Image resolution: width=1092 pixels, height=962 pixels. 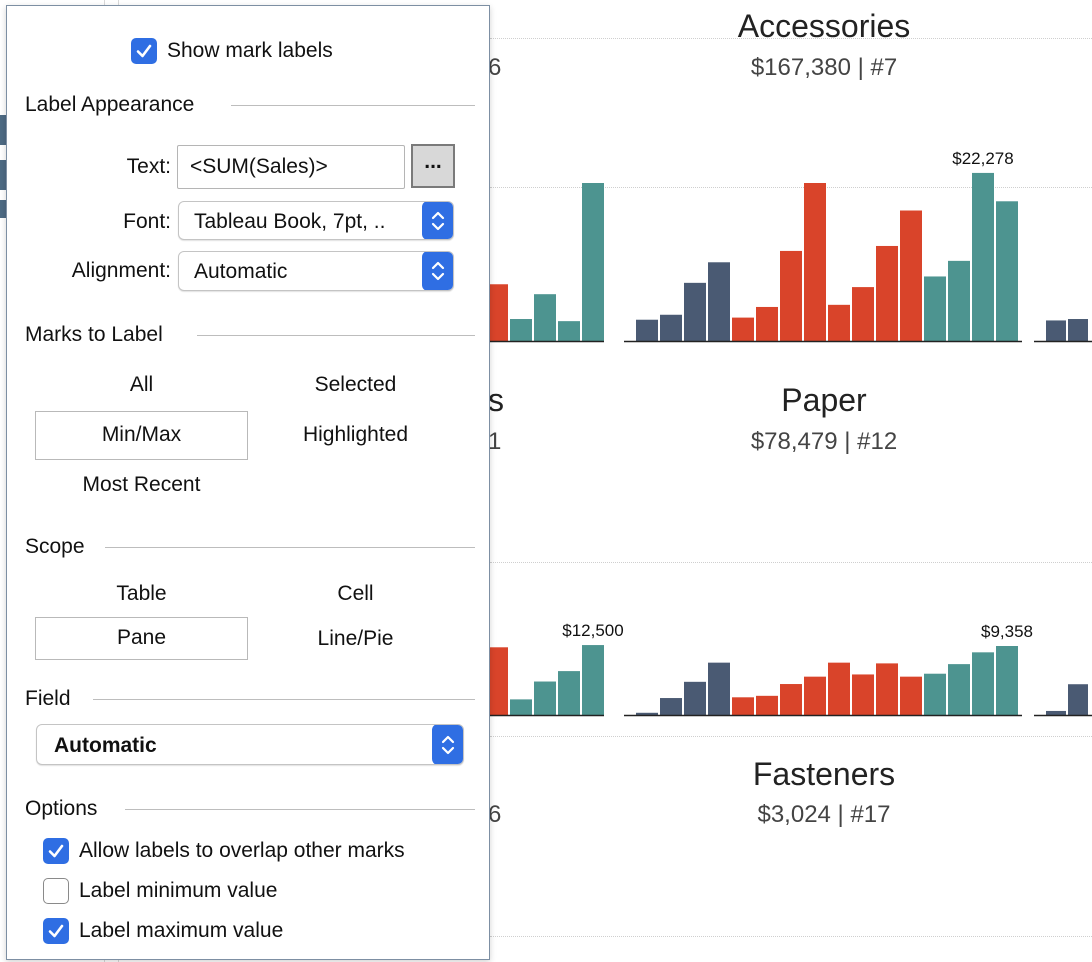 I want to click on marks-option-highlighted: Highlighted, so click(x=355, y=435).